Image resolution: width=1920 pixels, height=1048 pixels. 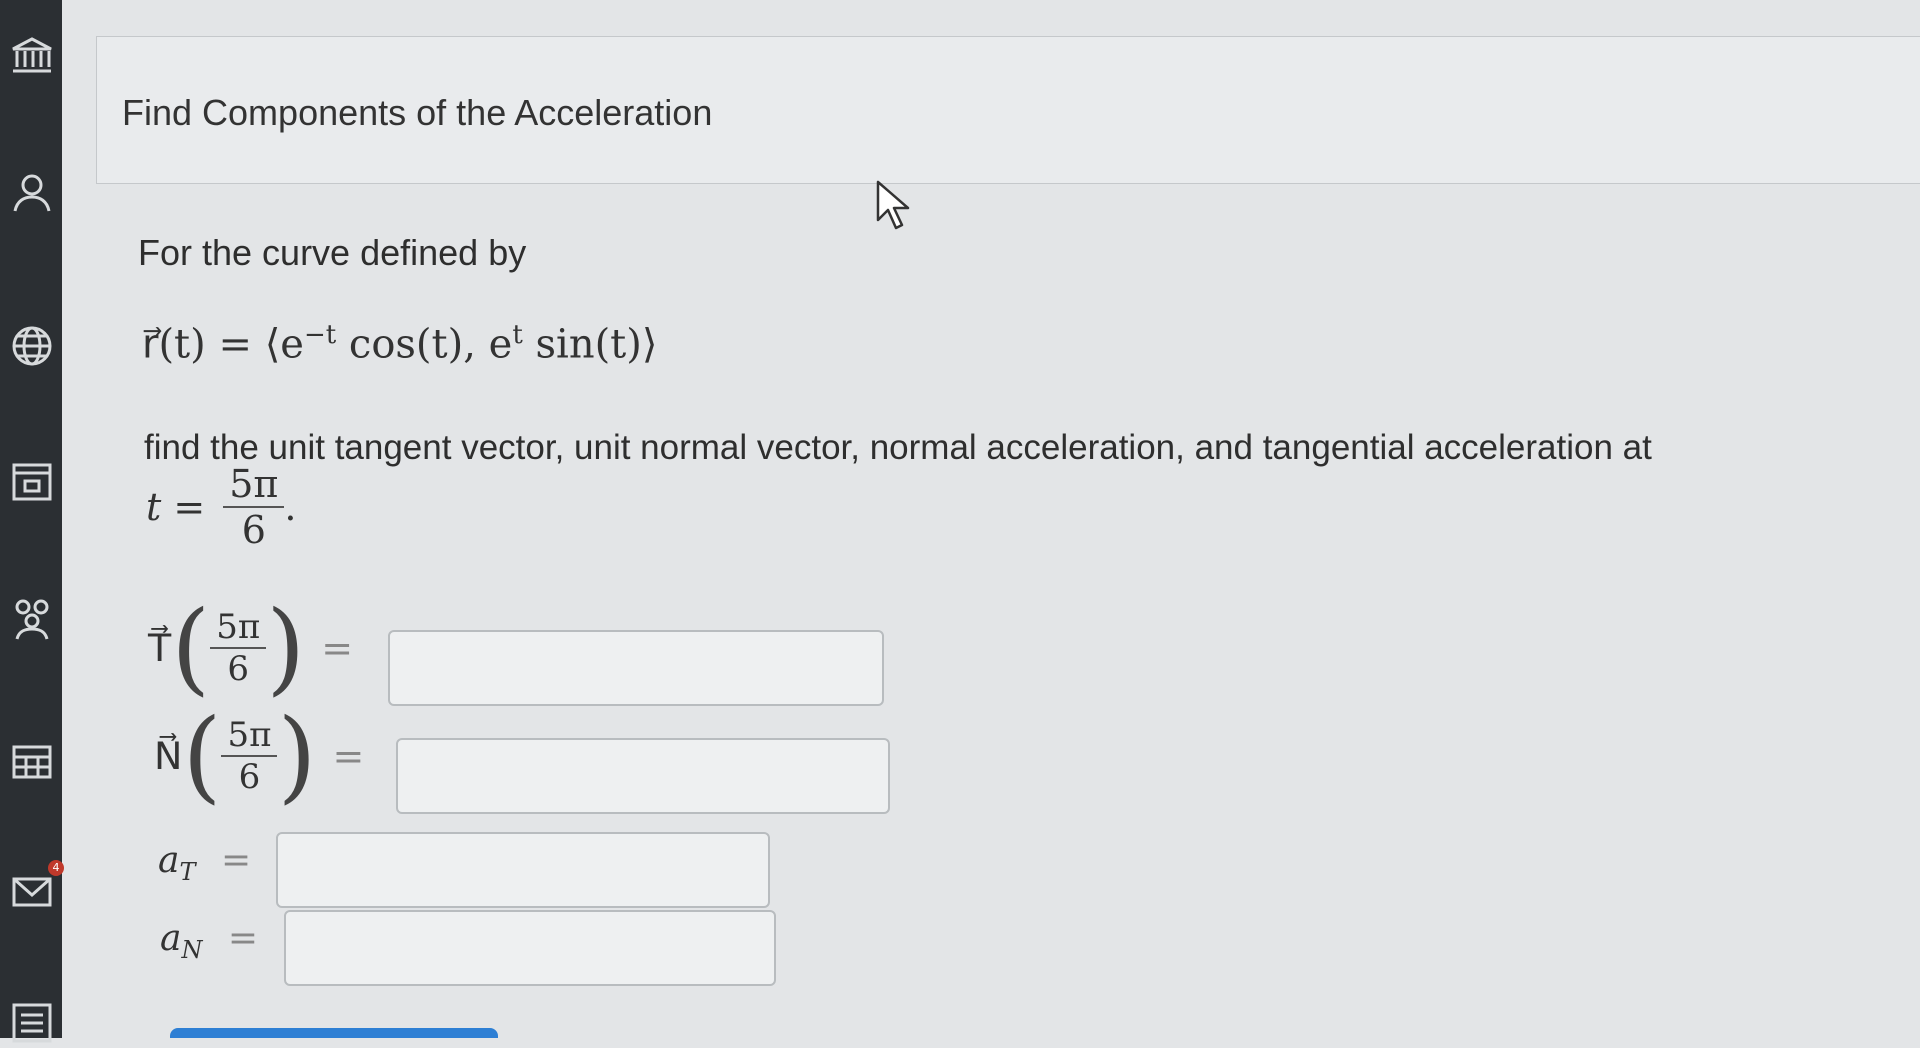 I want to click on N-right-paren: ), so click(x=297, y=755).